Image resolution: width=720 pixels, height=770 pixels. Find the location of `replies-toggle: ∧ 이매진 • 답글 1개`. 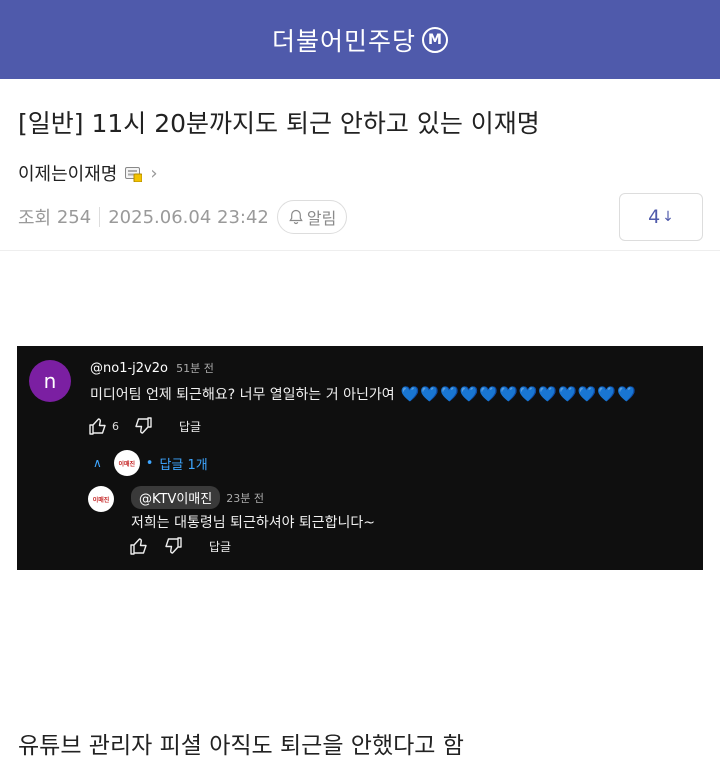

replies-toggle: ∧ 이매진 • 답글 1개 is located at coordinates (150, 463).